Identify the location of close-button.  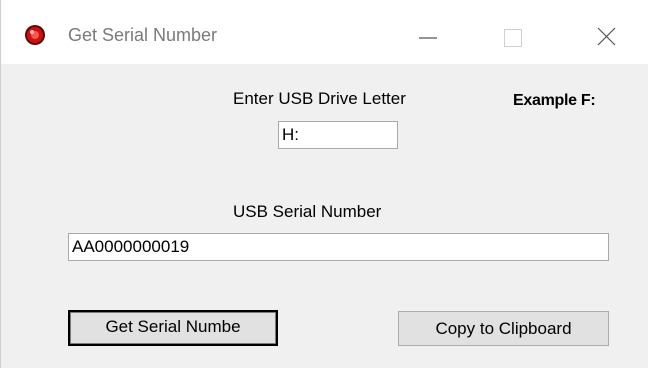
(606, 34).